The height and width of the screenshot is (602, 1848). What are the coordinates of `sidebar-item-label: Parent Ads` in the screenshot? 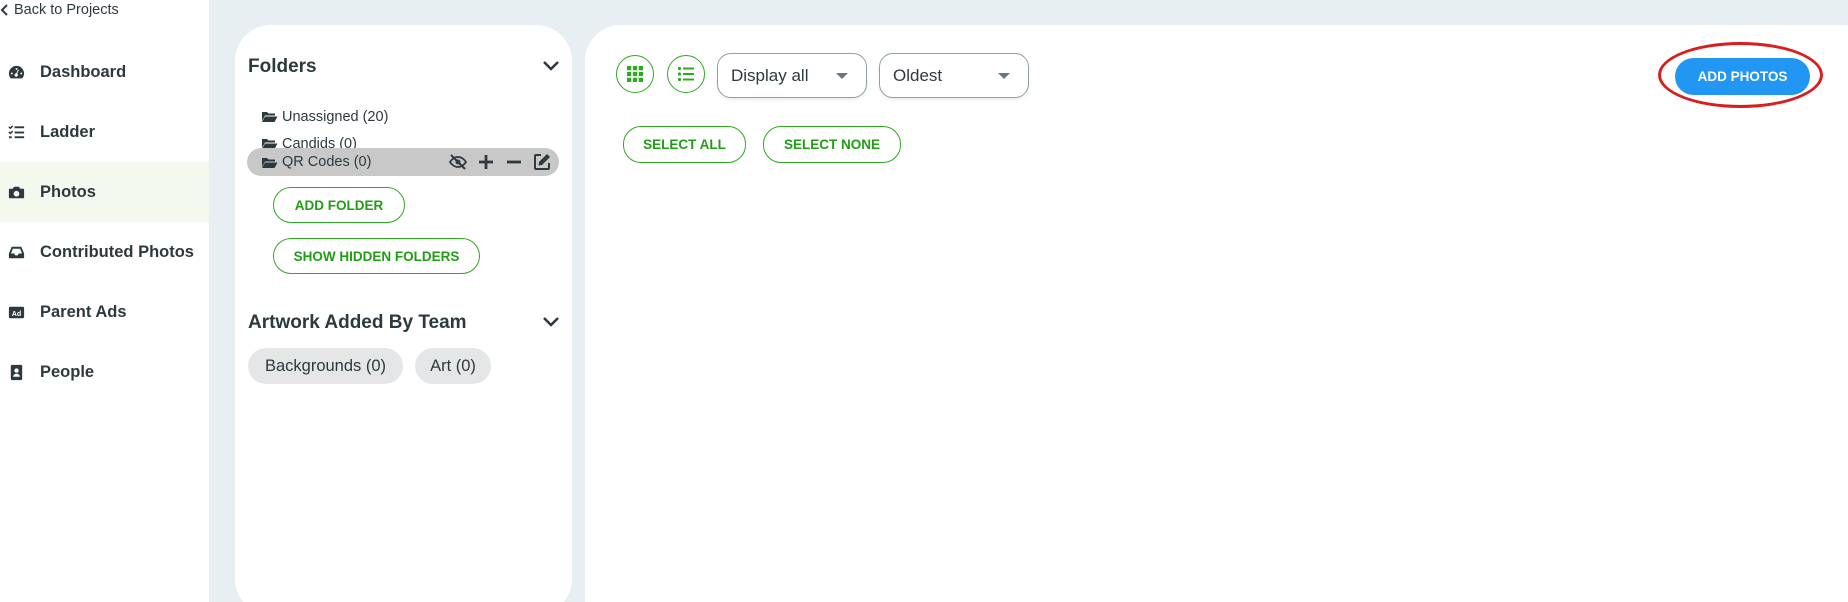 It's located at (83, 311).